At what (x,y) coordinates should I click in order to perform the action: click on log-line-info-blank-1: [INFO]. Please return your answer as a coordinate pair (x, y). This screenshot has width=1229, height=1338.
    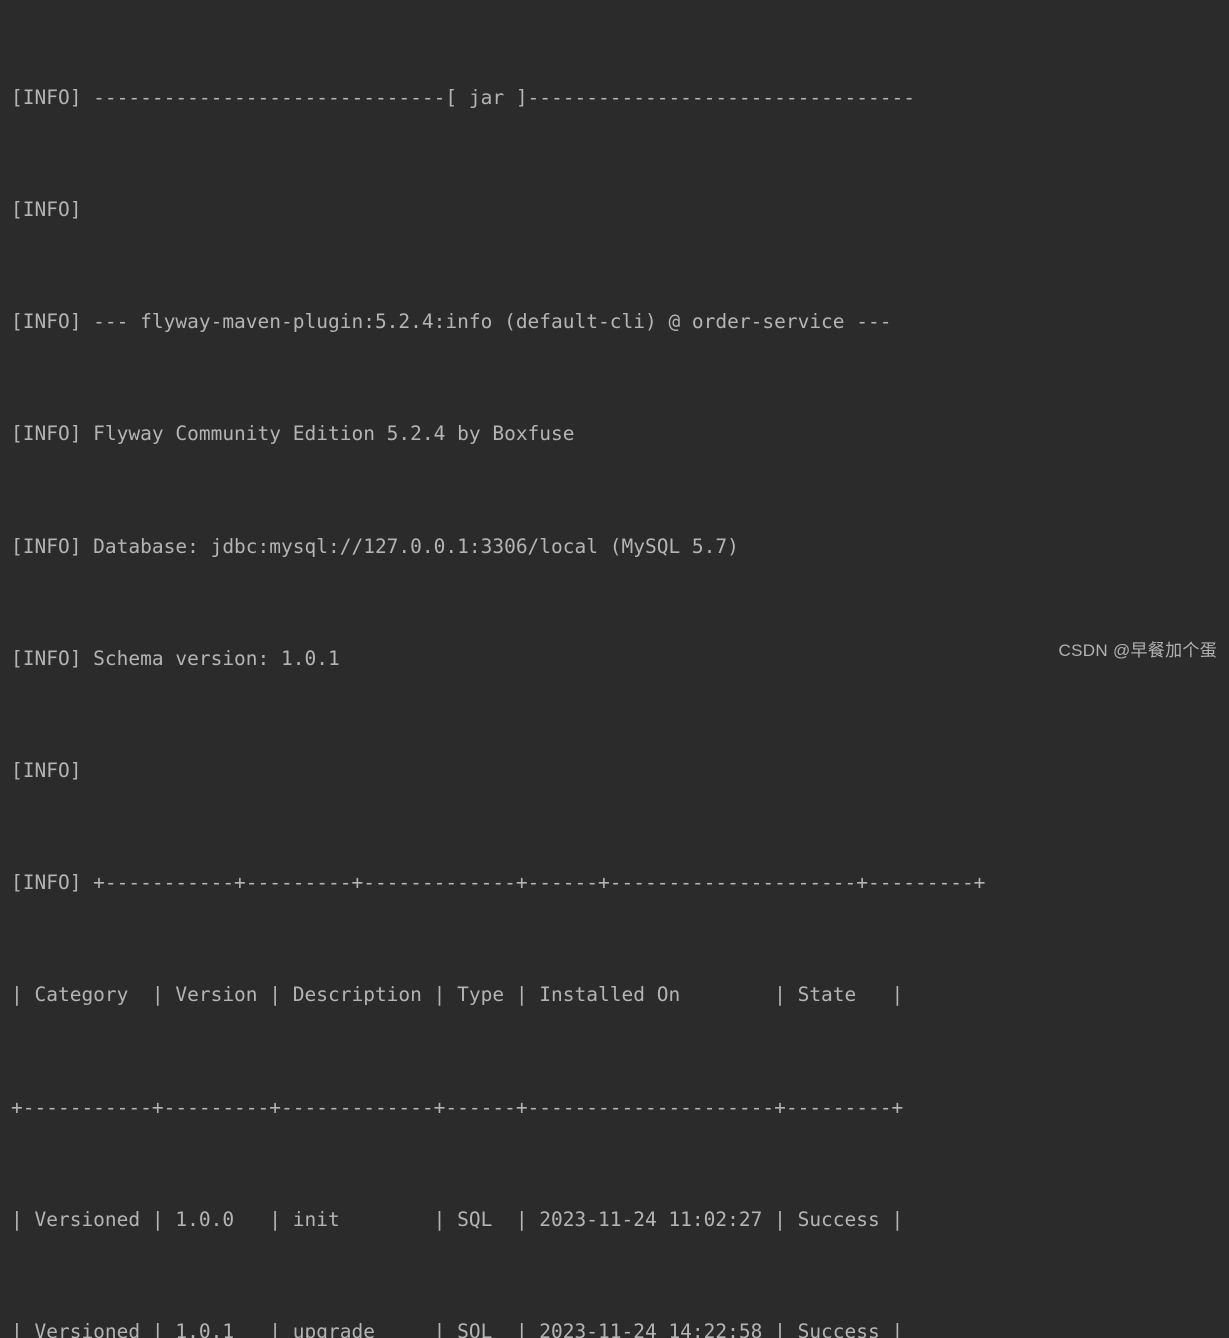
    Looking at the image, I should click on (46, 210).